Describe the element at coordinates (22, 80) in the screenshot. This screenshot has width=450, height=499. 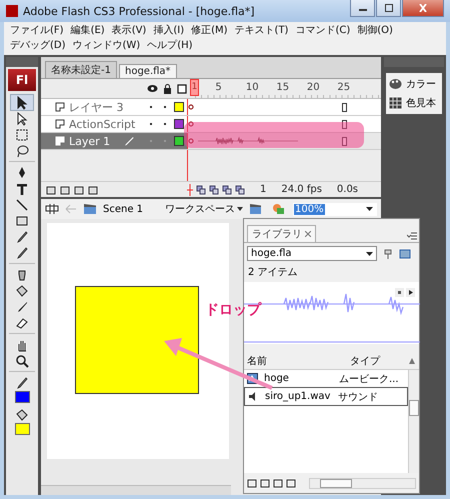
I see `app-logo: Fl` at that location.